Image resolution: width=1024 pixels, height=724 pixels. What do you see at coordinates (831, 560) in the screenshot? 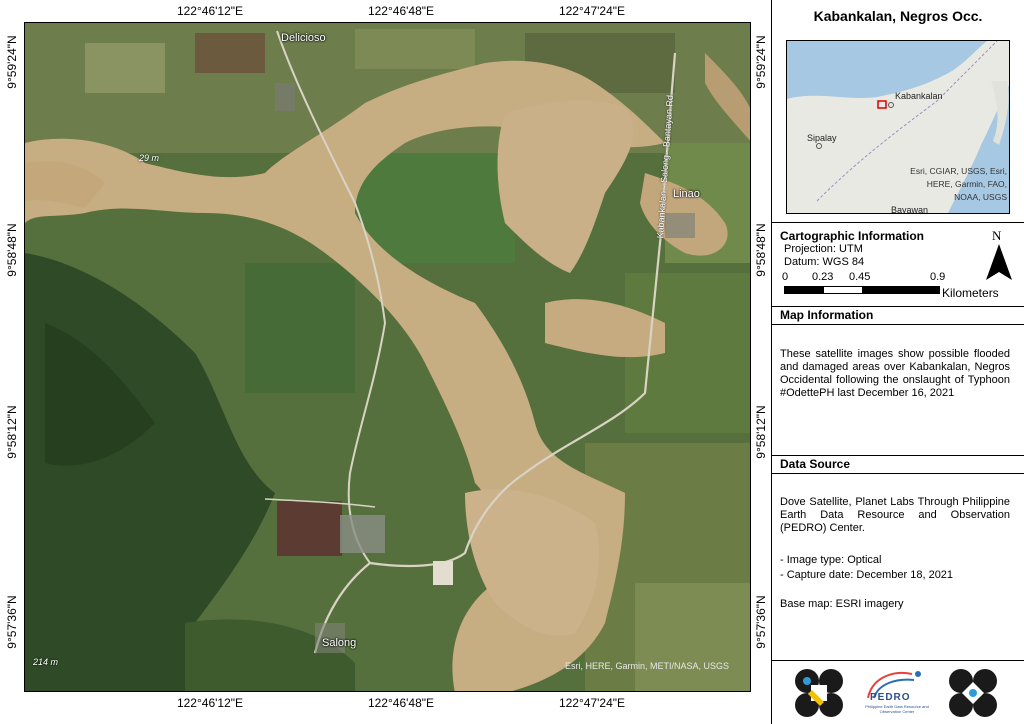
I see `image-type-text: - Image type: Optical` at bounding box center [831, 560].